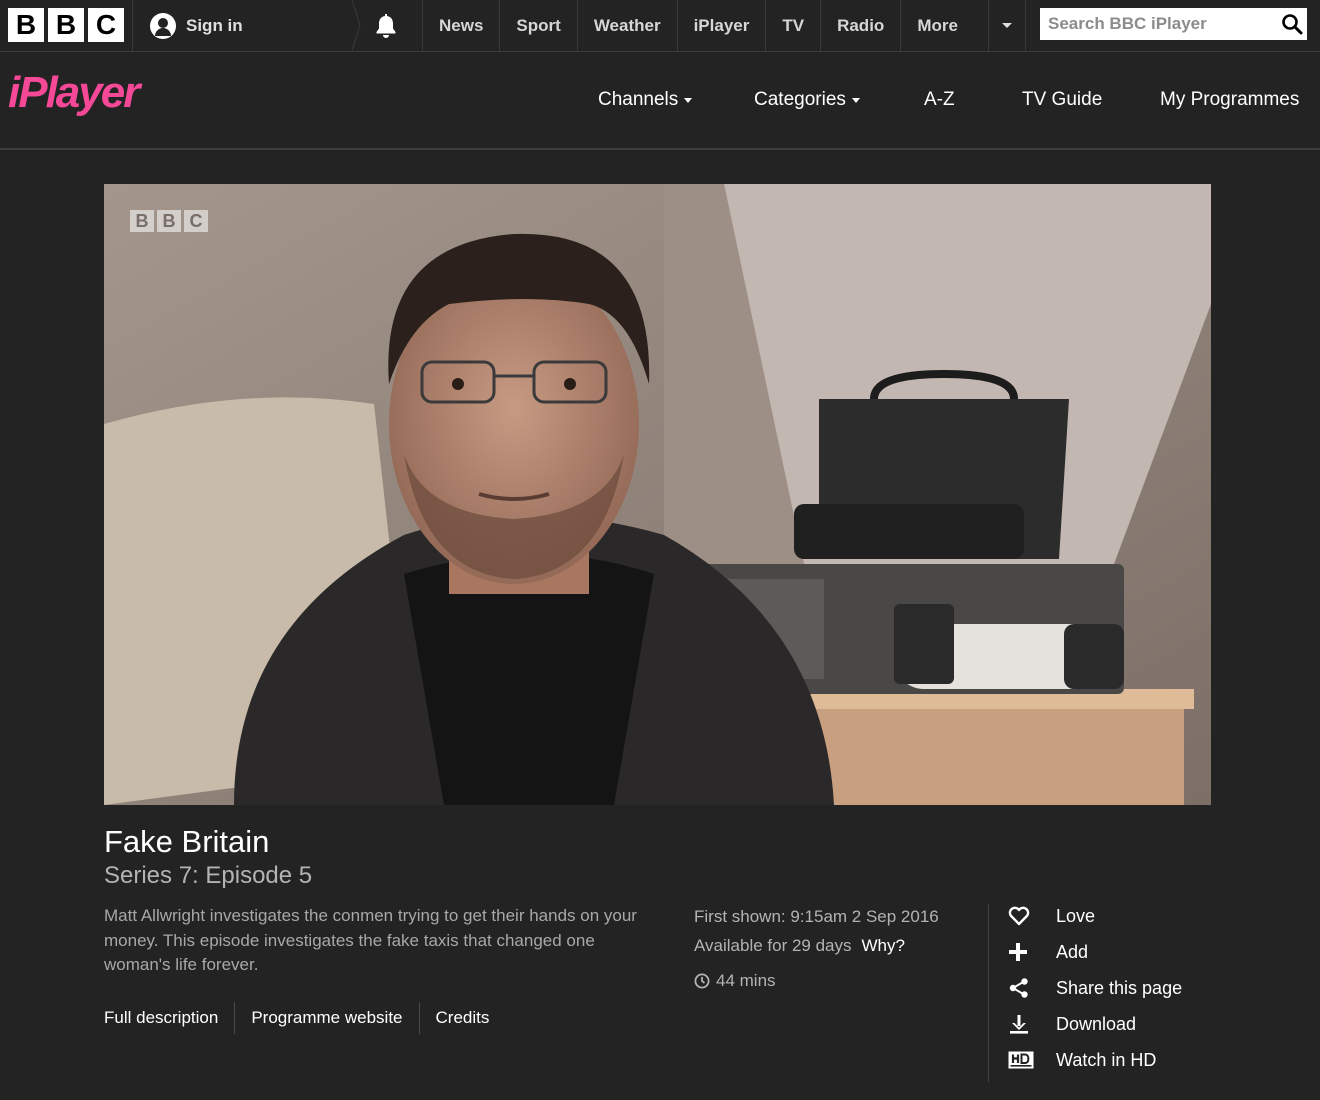 The height and width of the screenshot is (1100, 1320). I want to click on love-button: Love, so click(1095, 916).